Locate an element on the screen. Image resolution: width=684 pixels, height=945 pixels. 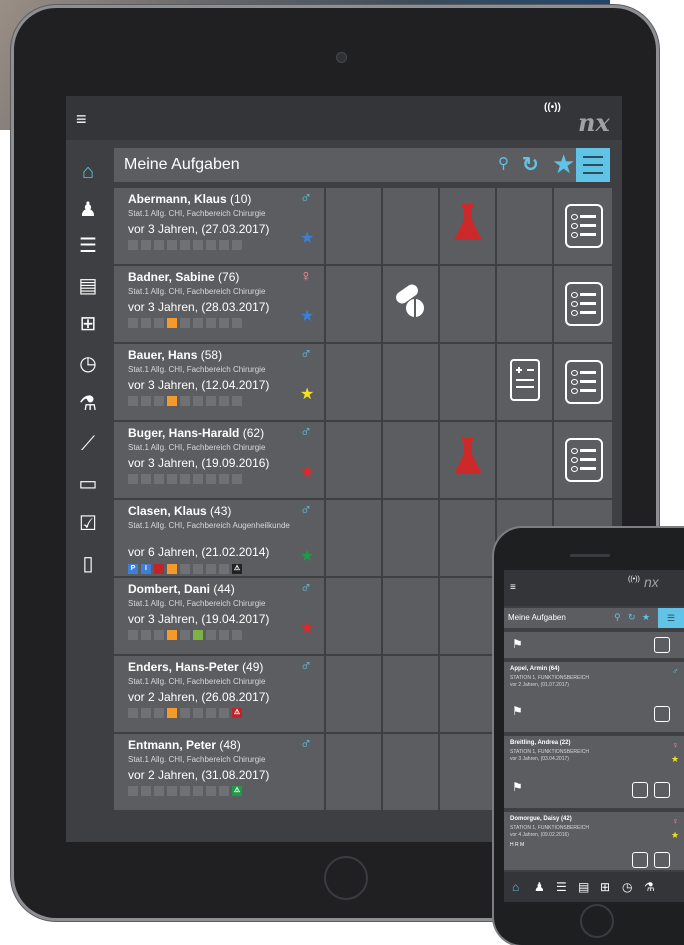
patient-name: Badner, Sabine (76) is located at coordinates (183, 277).